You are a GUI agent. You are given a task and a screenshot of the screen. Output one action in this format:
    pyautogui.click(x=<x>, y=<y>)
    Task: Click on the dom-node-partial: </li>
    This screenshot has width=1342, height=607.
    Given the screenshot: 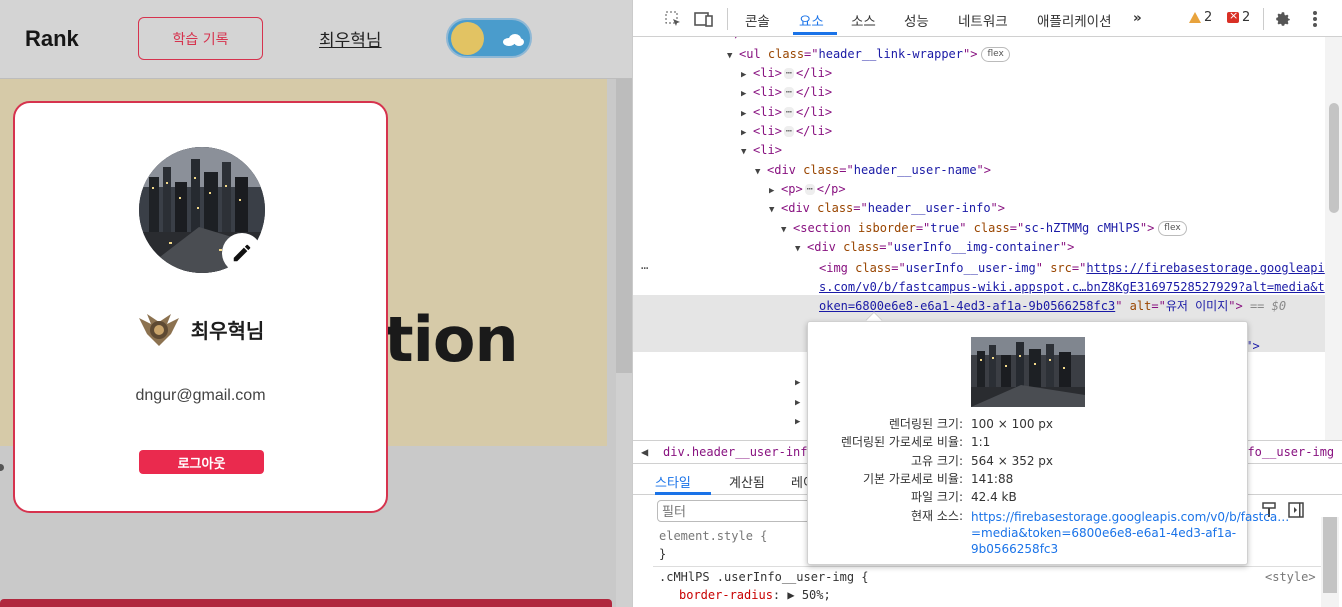 What is the action you would take?
    pyautogui.click(x=745, y=40)
    